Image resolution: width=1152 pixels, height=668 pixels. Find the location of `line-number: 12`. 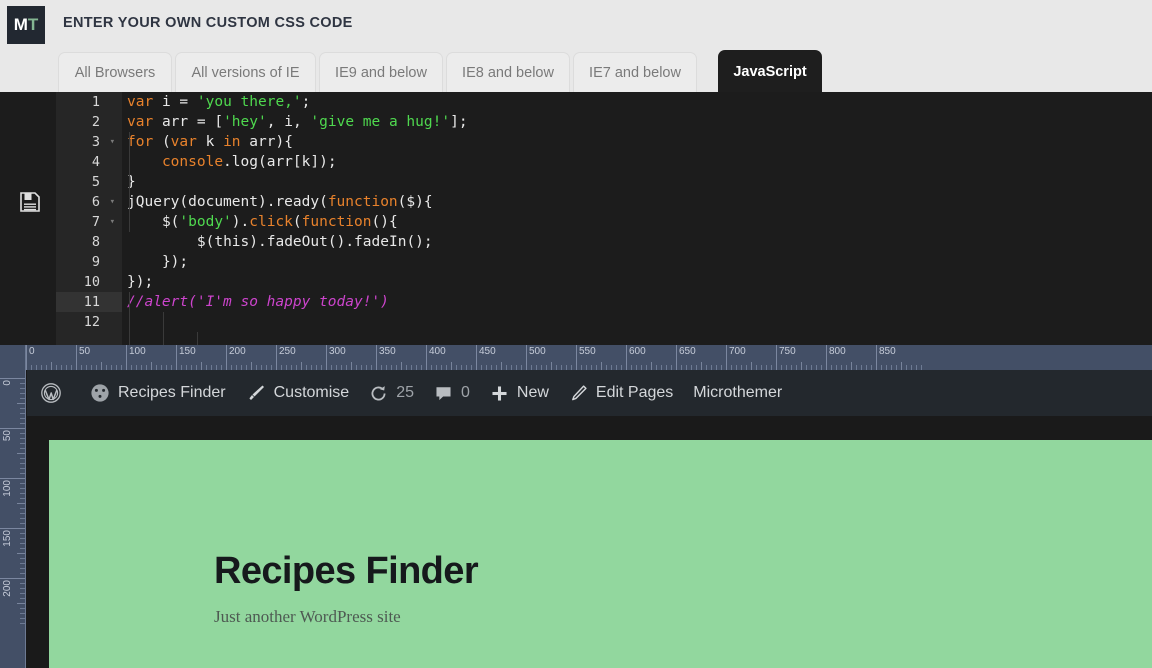

line-number: 12 is located at coordinates (91, 322).